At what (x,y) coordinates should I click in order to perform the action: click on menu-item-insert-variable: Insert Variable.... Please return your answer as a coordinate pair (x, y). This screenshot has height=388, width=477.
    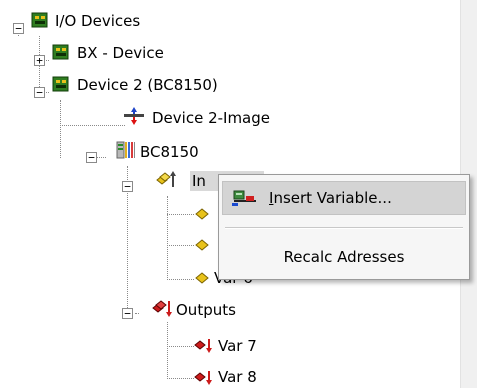
    Looking at the image, I should click on (344, 198).